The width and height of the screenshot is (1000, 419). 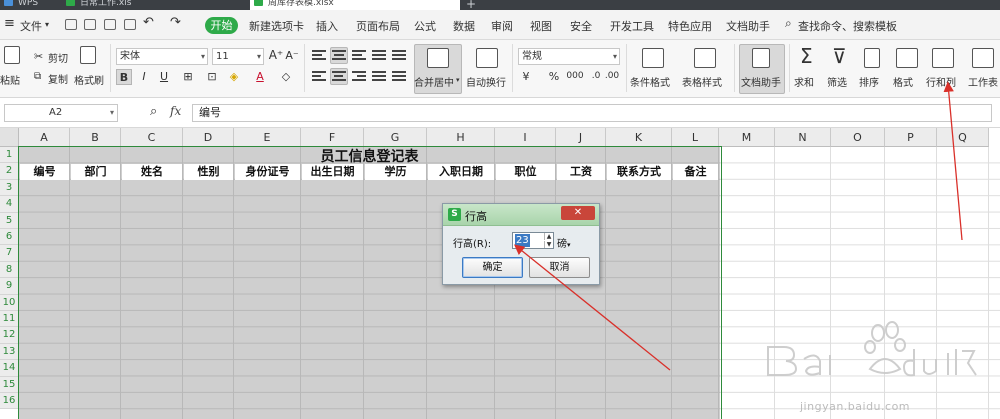 I want to click on watermark-url: jingyan.baidu.com, so click(x=855, y=406).